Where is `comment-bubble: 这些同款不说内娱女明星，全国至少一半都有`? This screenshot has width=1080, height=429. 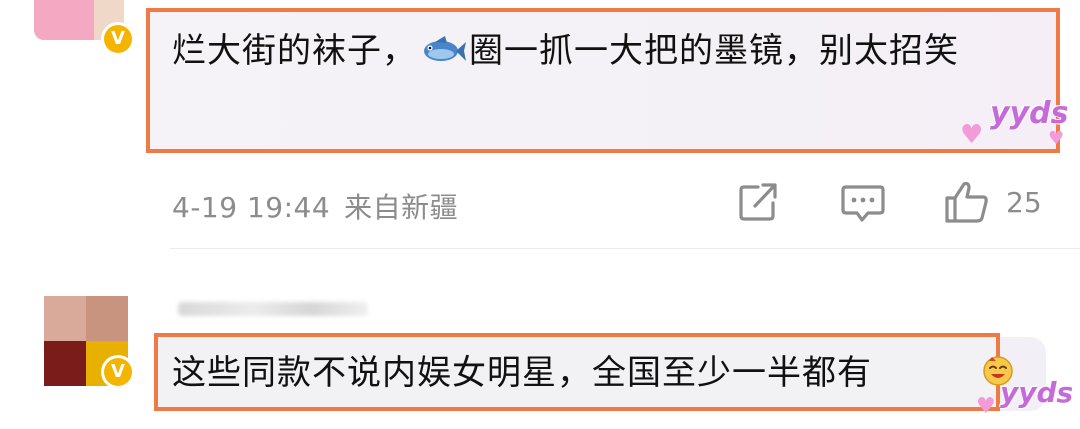
comment-bubble: 这些同款不说内娱女明星，全国至少一半都有 is located at coordinates (577, 372).